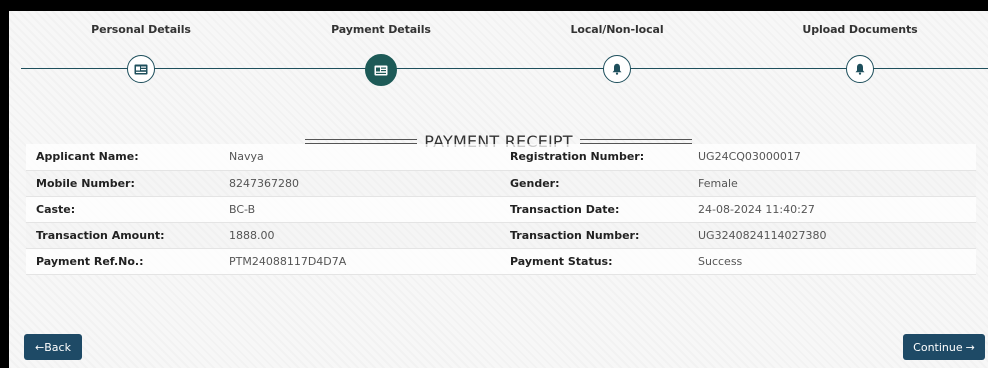 The height and width of the screenshot is (368, 988). I want to click on field-label: Gender:, so click(594, 183).